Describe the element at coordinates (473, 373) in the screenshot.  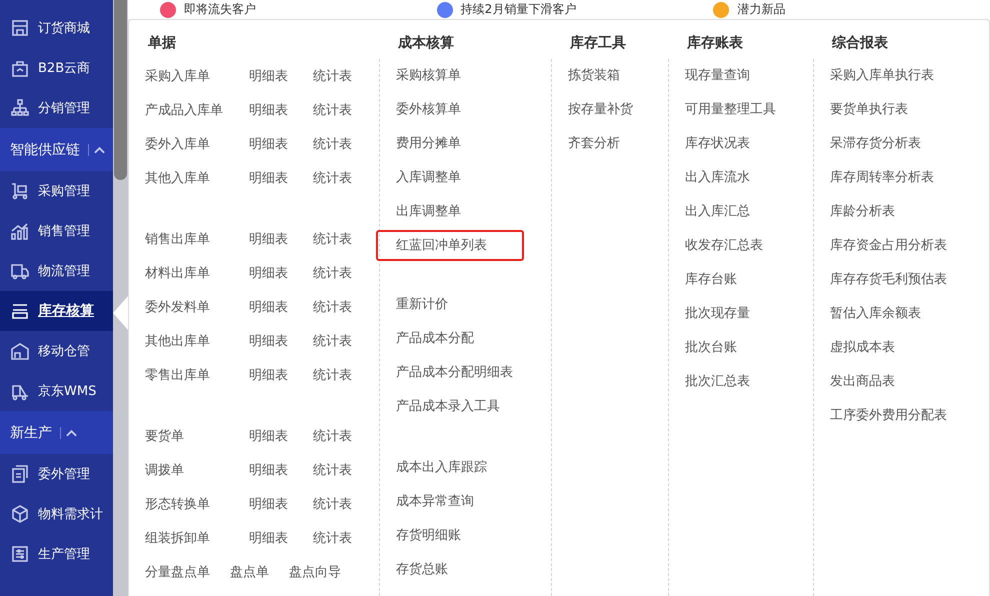
I see `menu-link: 产品成本分配明细表` at that location.